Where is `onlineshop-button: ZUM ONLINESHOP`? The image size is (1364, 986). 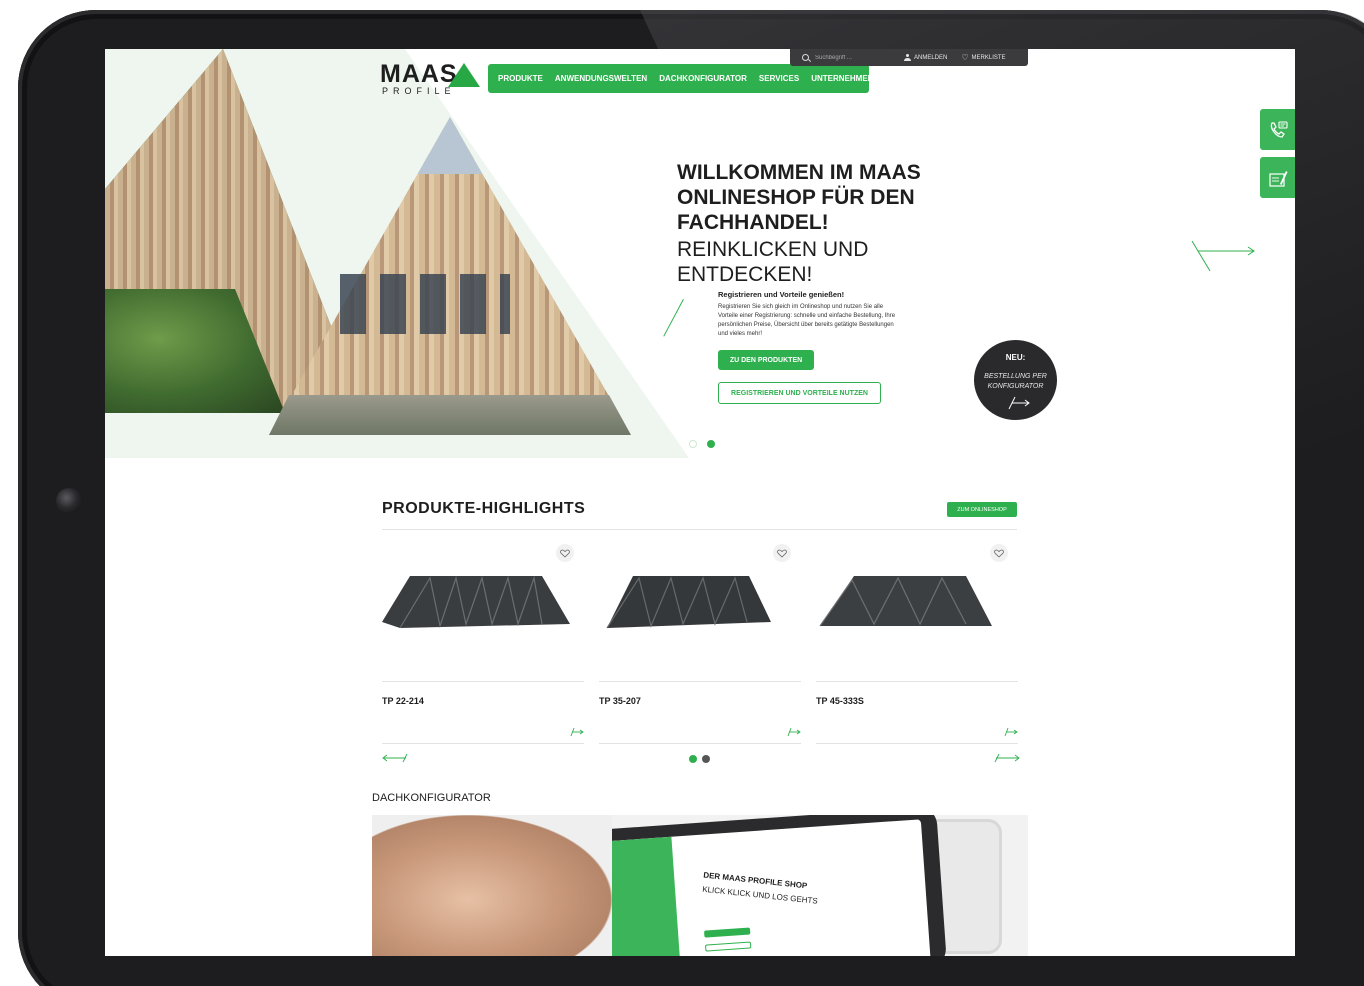 onlineshop-button: ZUM ONLINESHOP is located at coordinates (982, 509).